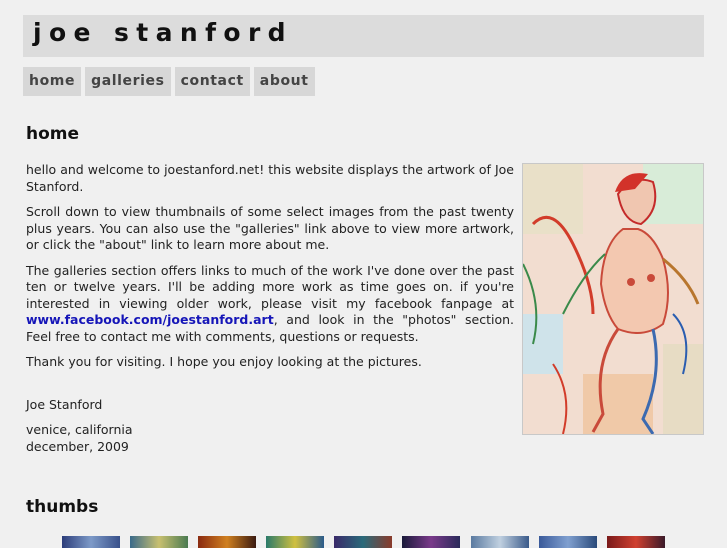 The image size is (727, 548). Describe the element at coordinates (62, 507) in the screenshot. I see `thumbs-heading: thumbs` at that location.